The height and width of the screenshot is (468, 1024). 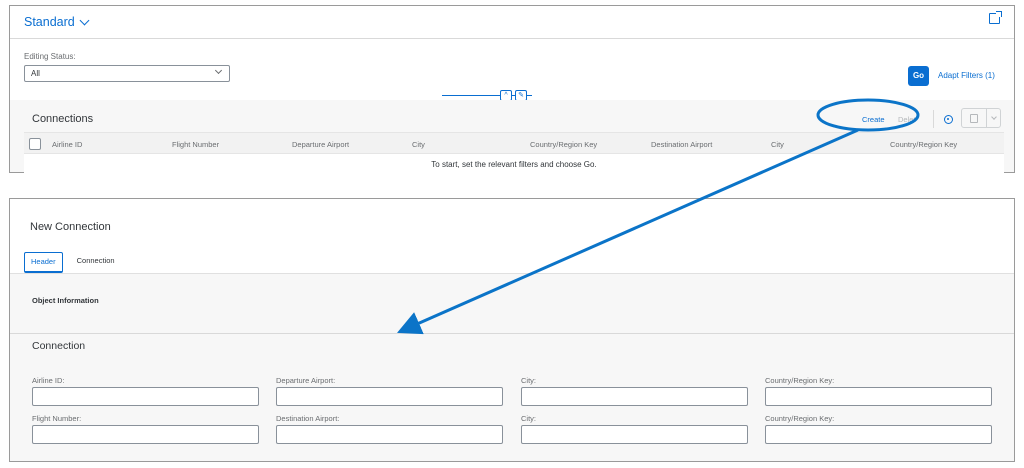 What do you see at coordinates (57, 418) in the screenshot?
I see `flight-number-label: Flight Number:` at bounding box center [57, 418].